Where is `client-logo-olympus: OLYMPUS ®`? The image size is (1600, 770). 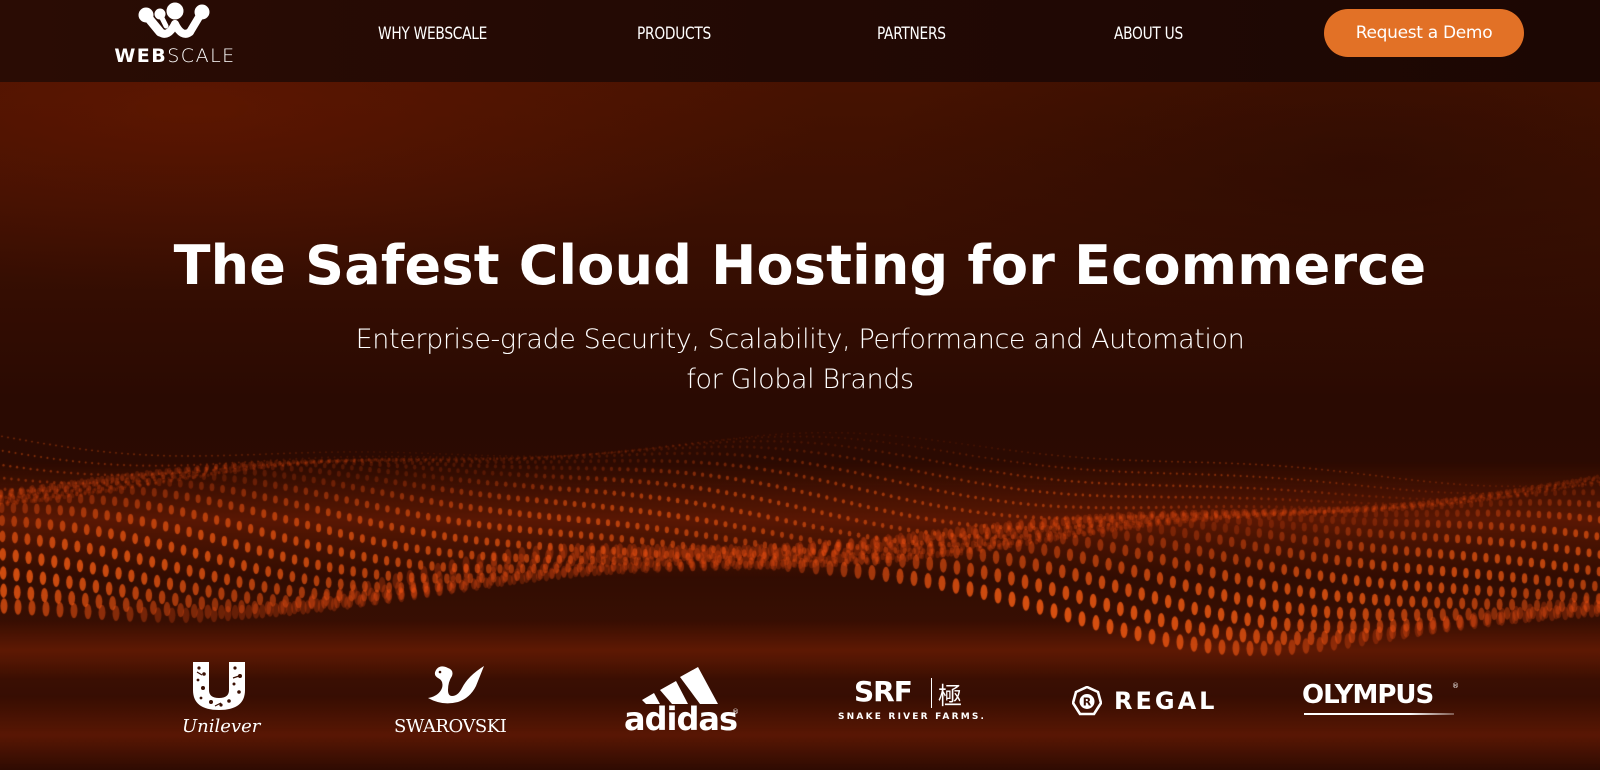 client-logo-olympus: OLYMPUS ® is located at coordinates (1382, 700).